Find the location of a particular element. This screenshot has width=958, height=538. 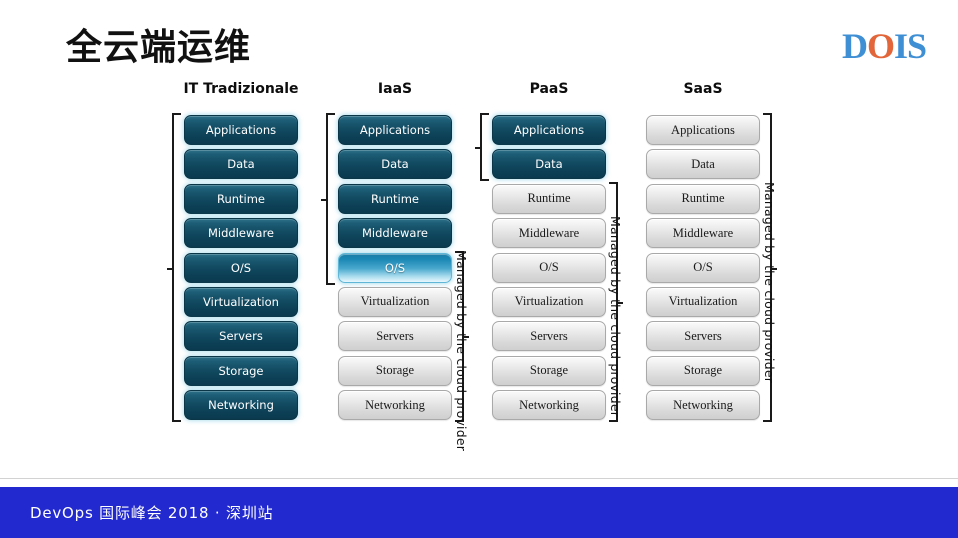

dois-logo: DOIS is located at coordinates (884, 46).